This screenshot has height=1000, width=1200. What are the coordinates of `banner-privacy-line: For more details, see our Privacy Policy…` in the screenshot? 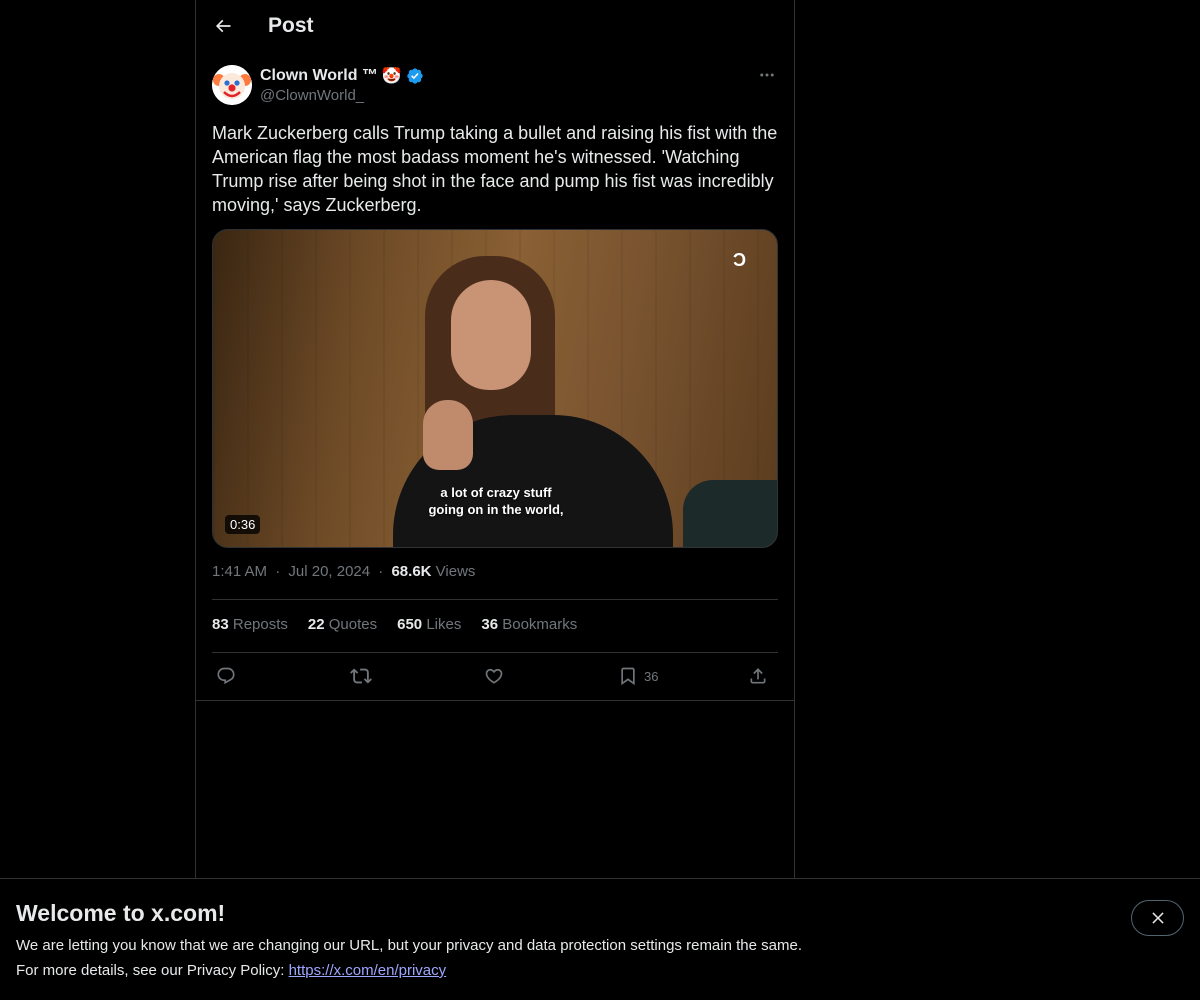 It's located at (231, 970).